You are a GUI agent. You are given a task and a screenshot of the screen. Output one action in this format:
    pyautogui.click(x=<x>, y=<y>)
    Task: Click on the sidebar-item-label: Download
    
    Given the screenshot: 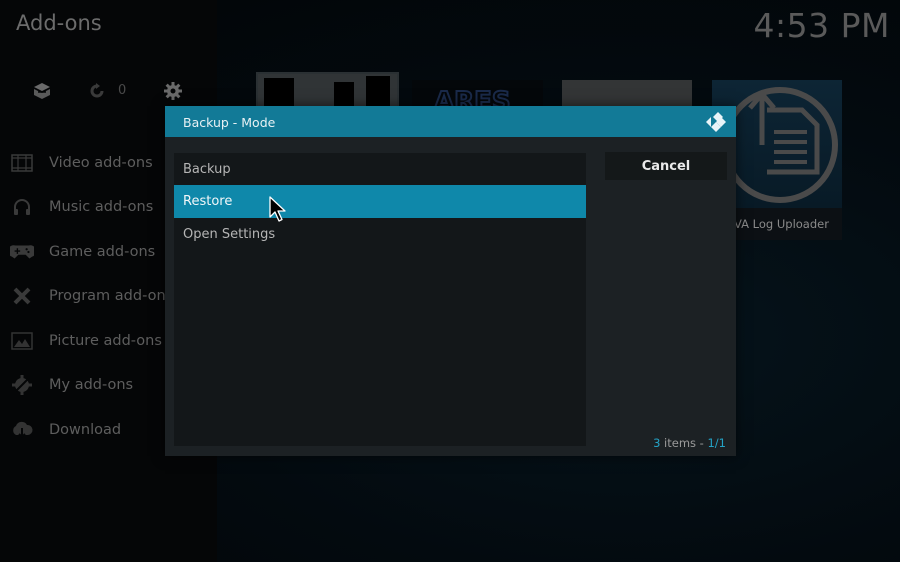 What is the action you would take?
    pyautogui.click(x=85, y=430)
    